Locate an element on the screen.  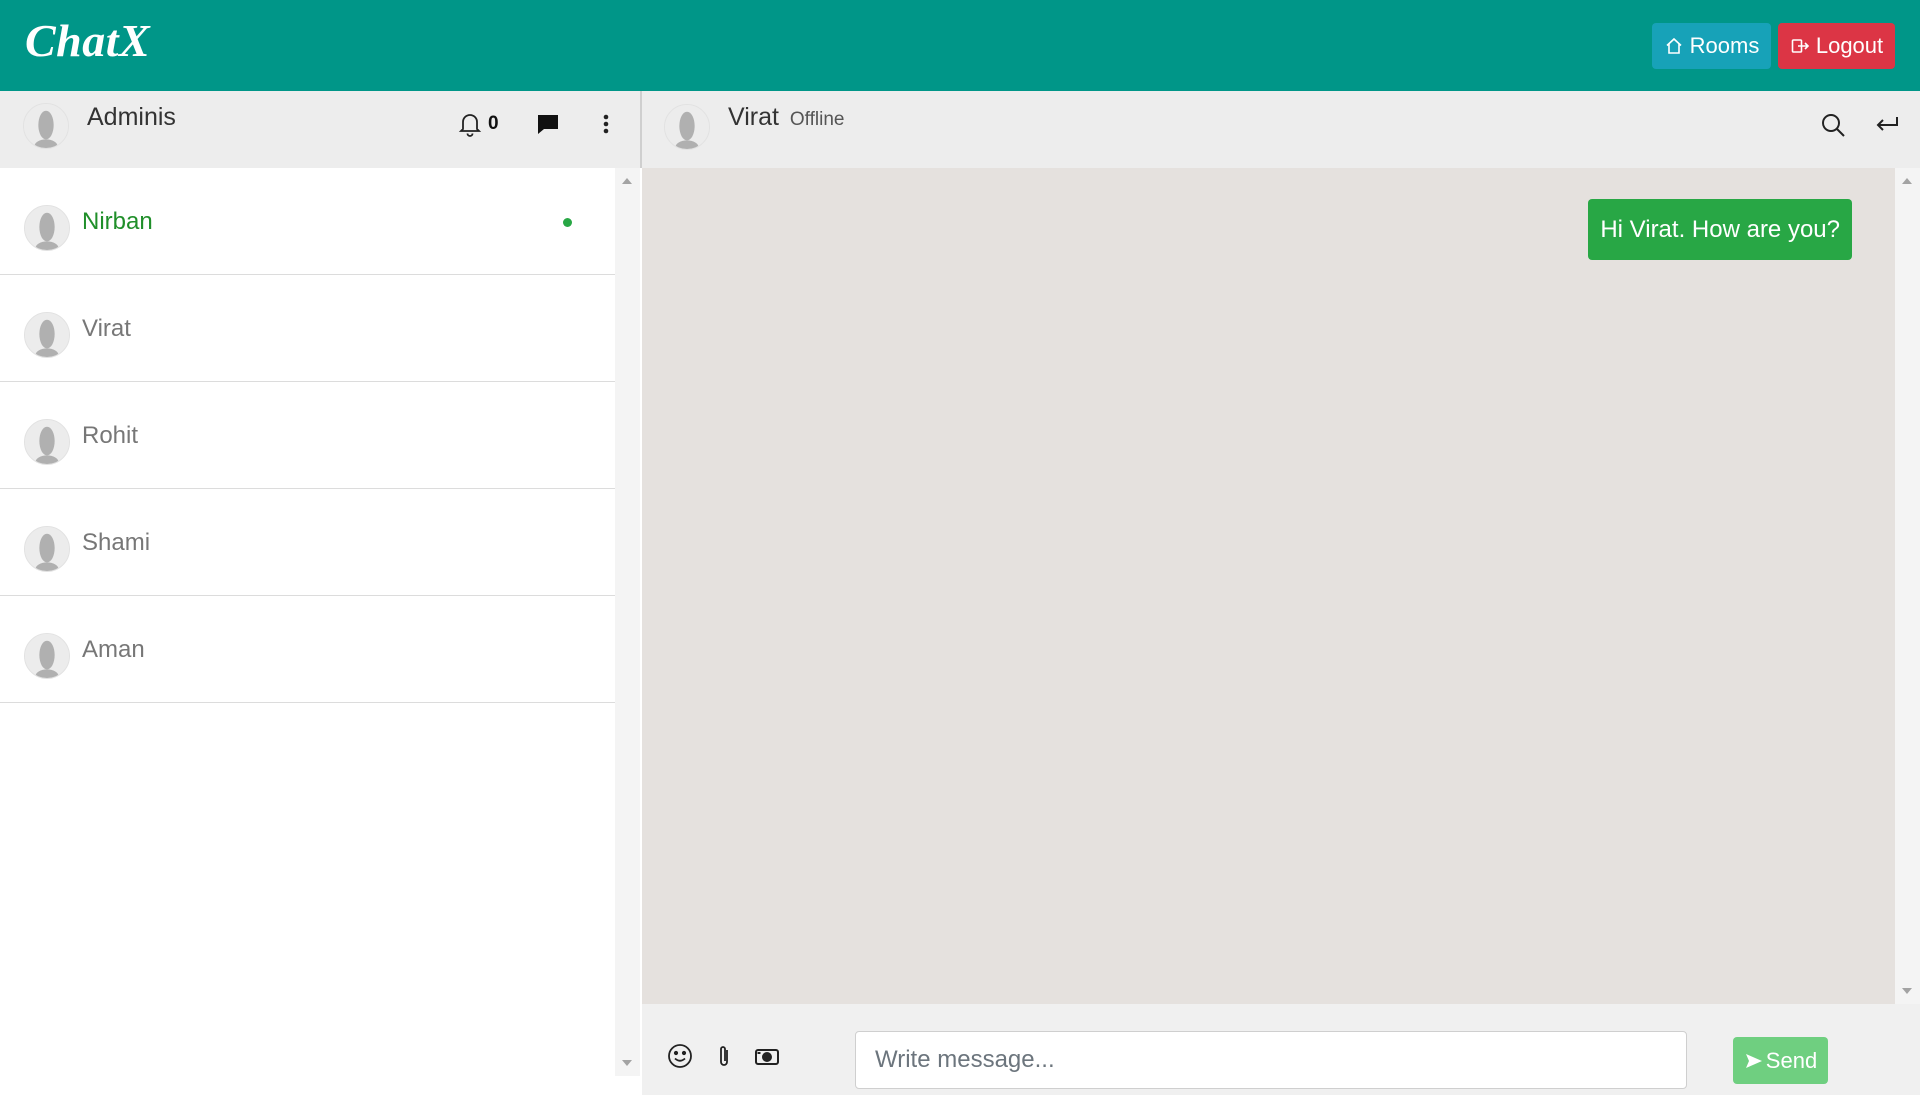
contact-name: Nirban is located at coordinates (117, 221).